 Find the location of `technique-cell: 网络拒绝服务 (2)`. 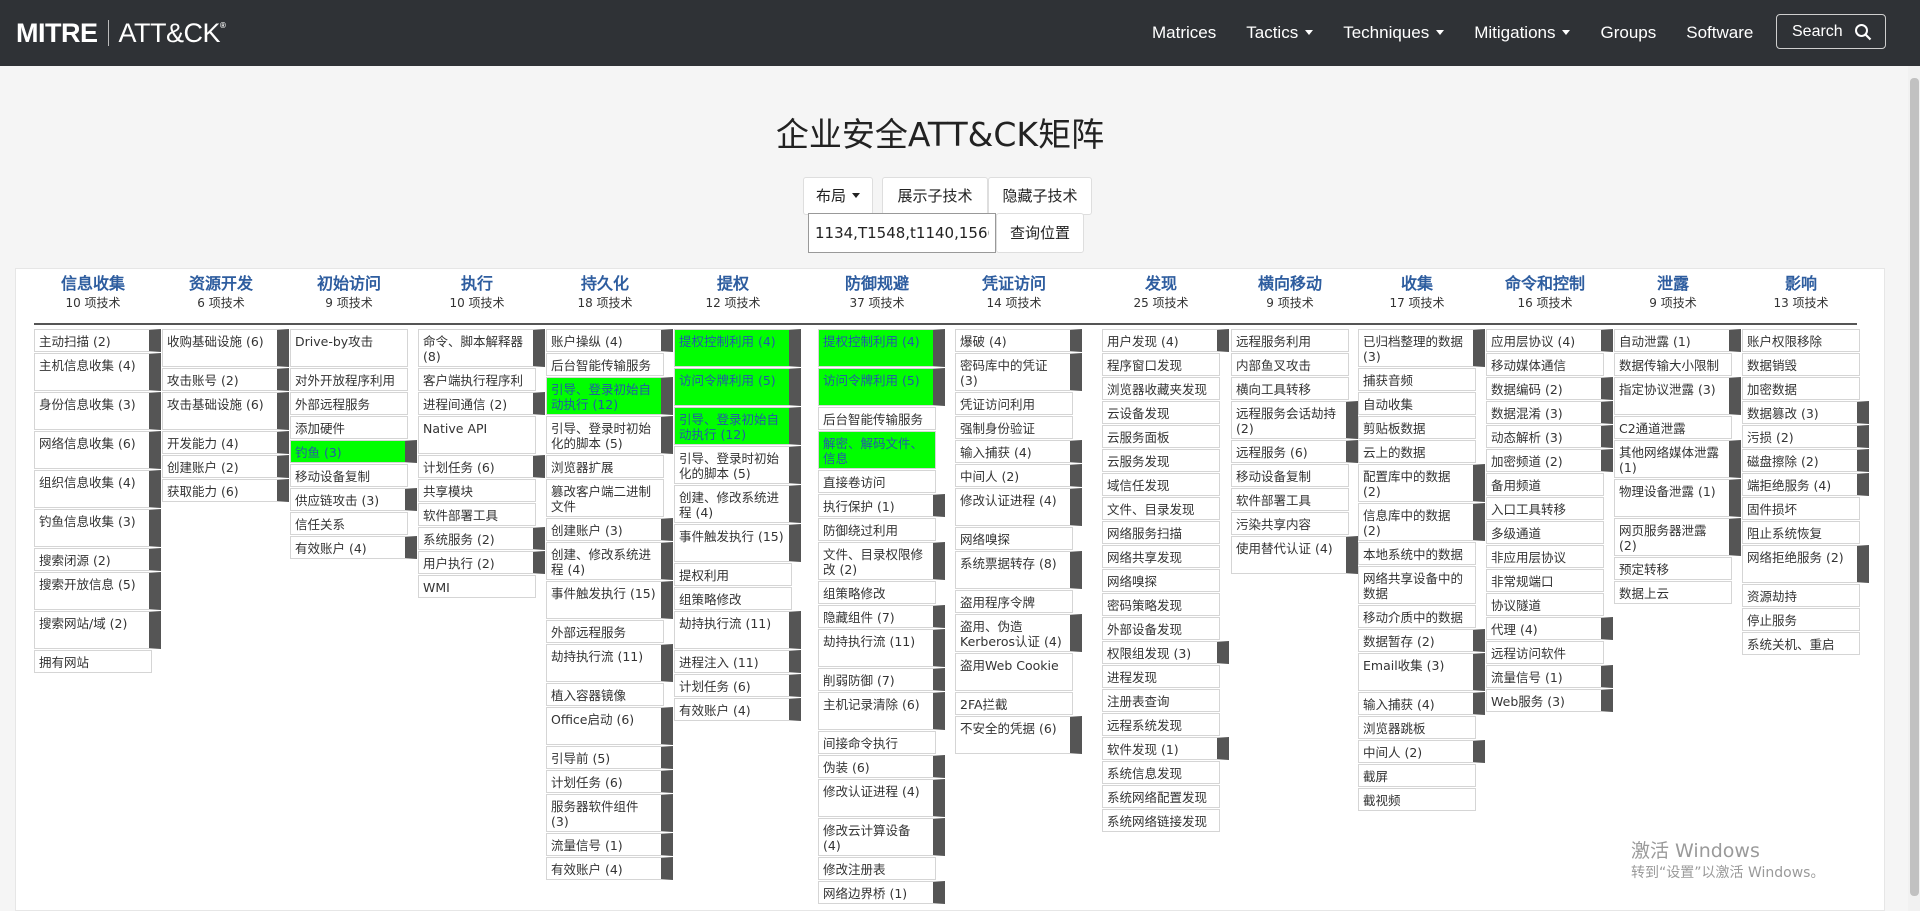

technique-cell: 网络拒绝服务 (2) is located at coordinates (1805, 564).